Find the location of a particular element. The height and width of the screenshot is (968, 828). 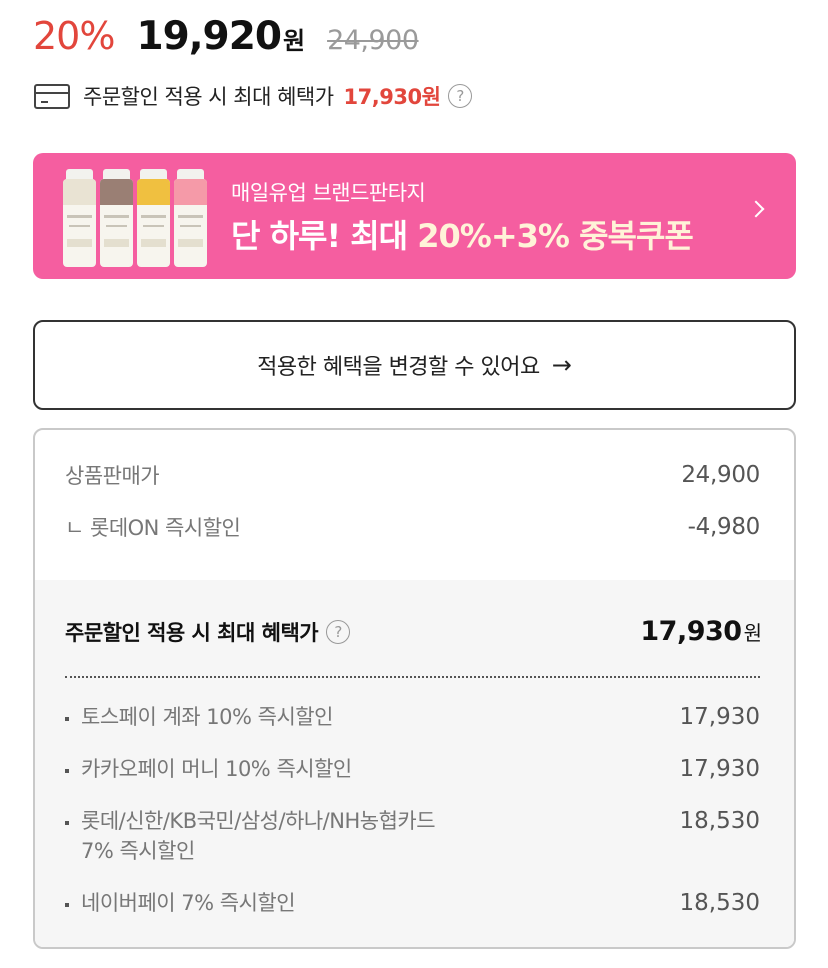

arrow-right-icon: → is located at coordinates (561, 365).